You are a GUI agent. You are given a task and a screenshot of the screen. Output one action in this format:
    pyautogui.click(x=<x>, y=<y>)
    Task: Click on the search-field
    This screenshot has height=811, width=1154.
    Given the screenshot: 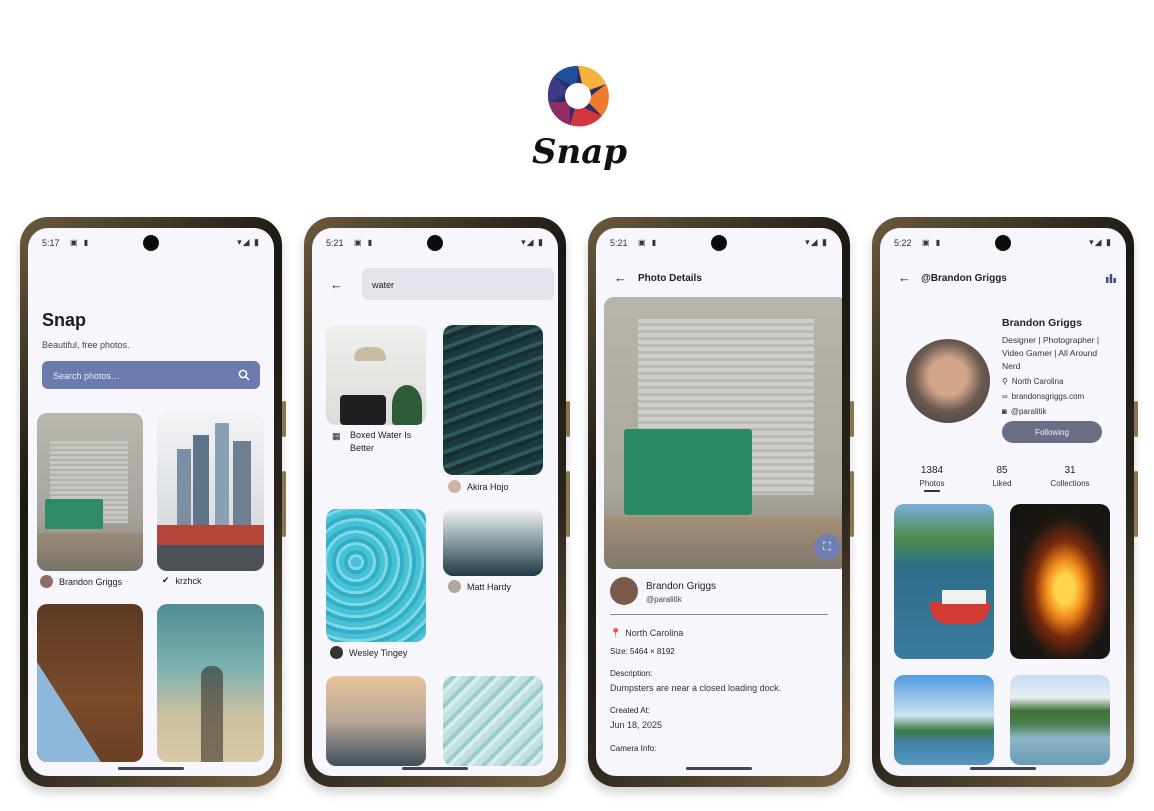 What is the action you would take?
    pyautogui.click(x=458, y=285)
    